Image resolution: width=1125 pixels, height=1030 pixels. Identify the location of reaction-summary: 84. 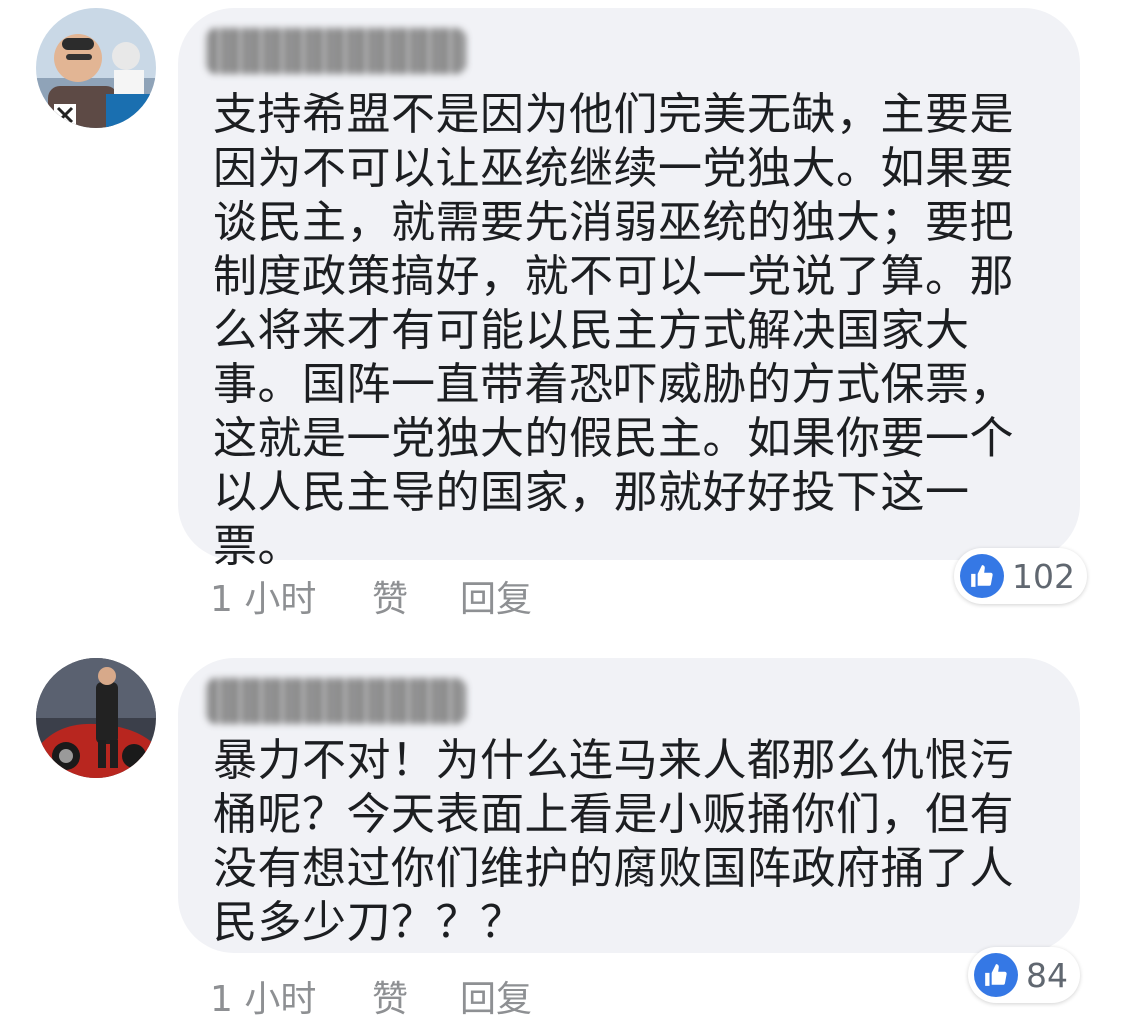
(1024, 975).